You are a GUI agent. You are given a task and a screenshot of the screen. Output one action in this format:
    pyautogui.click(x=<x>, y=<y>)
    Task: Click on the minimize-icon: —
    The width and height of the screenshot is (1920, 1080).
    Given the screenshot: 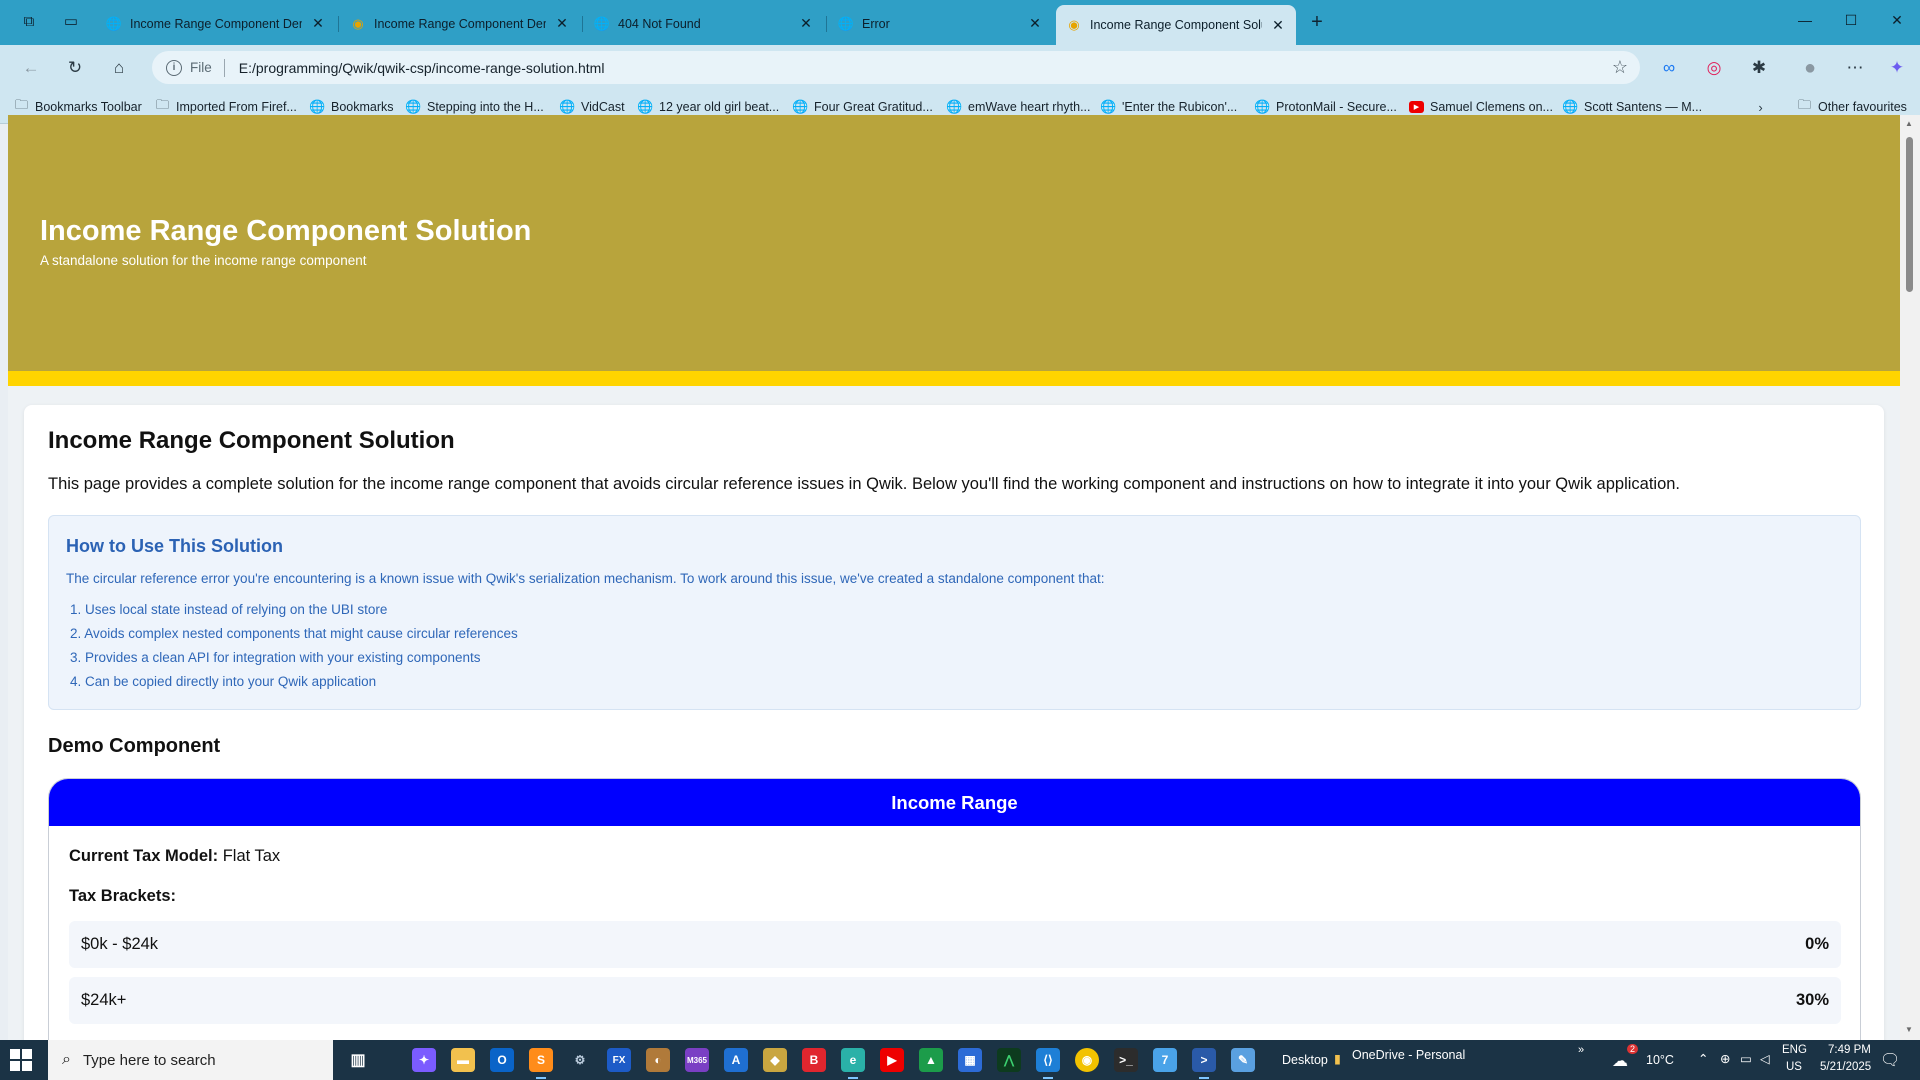 What is the action you would take?
    pyautogui.click(x=1805, y=20)
    